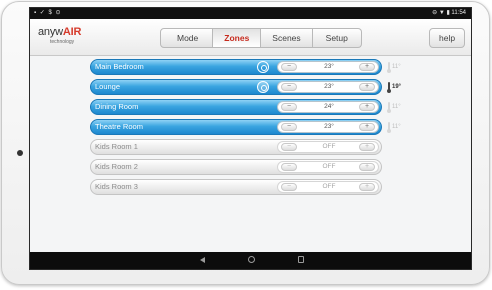  I want to click on tab-bar: Mode Zones Scenes Setup, so click(261, 38).